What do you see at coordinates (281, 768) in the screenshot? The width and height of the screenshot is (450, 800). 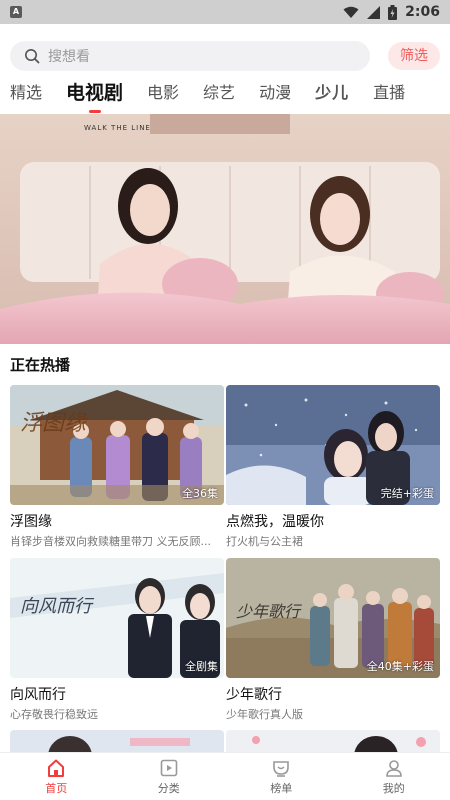 I see `ranking-icon` at bounding box center [281, 768].